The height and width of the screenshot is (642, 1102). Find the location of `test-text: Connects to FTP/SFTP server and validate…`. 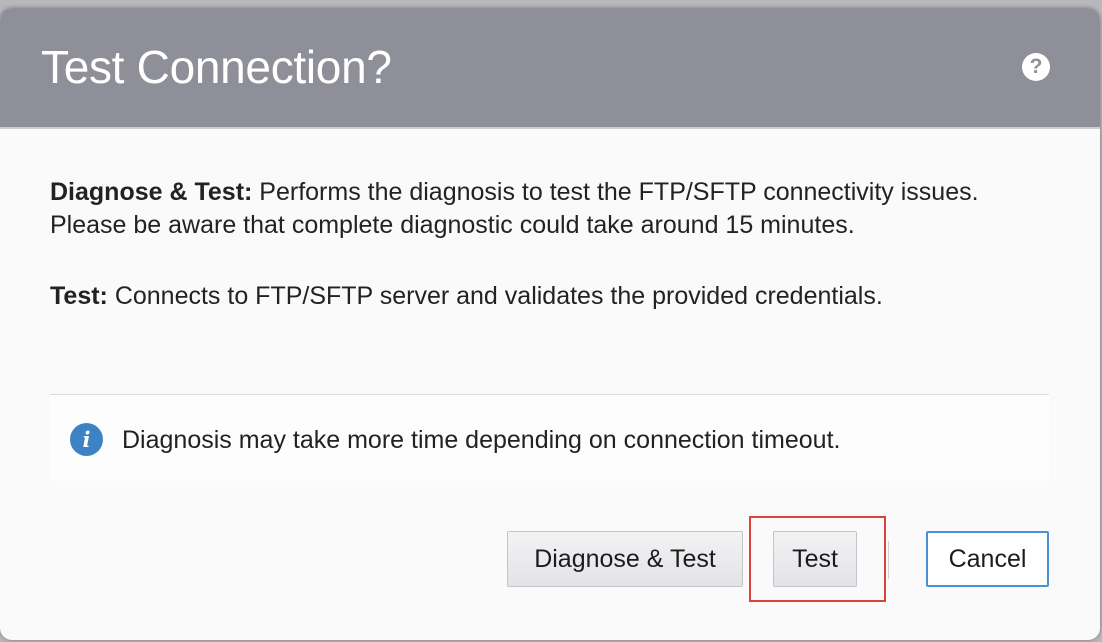

test-text: Connects to FTP/SFTP server and validate… is located at coordinates (495, 296).